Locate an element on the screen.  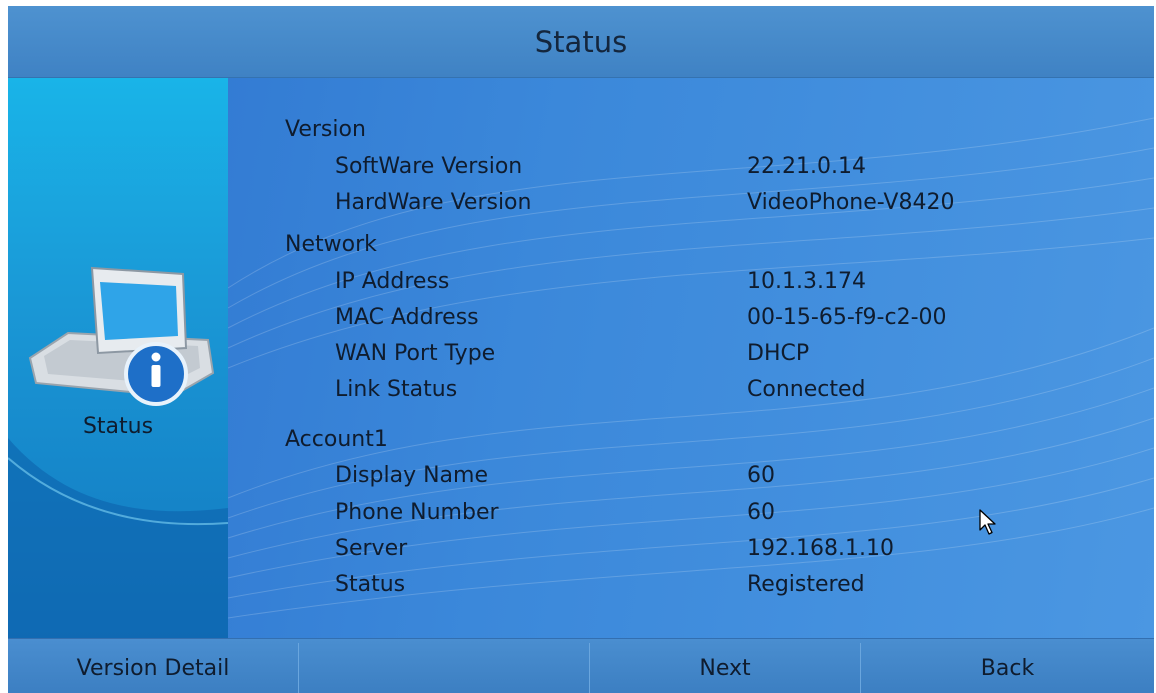
mac-address-label: MAC Address is located at coordinates (407, 317).